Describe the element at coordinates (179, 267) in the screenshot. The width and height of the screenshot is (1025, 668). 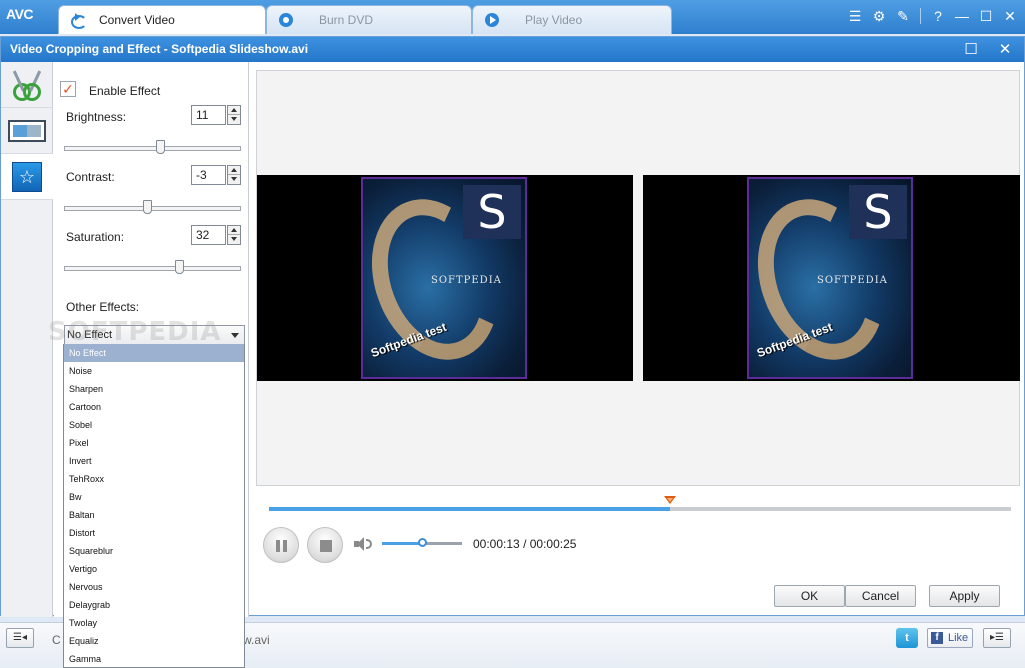
I see `saturation-slider-thumb` at that location.